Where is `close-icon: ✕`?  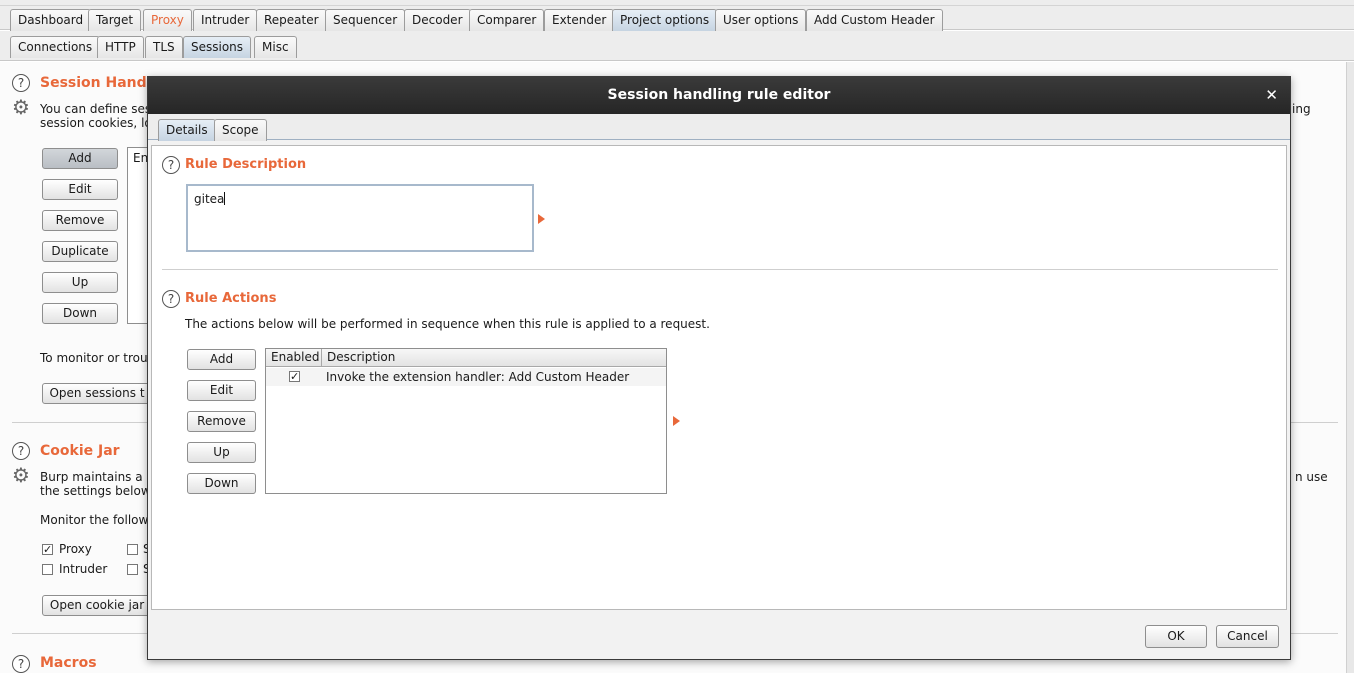
close-icon: ✕ is located at coordinates (1271, 95).